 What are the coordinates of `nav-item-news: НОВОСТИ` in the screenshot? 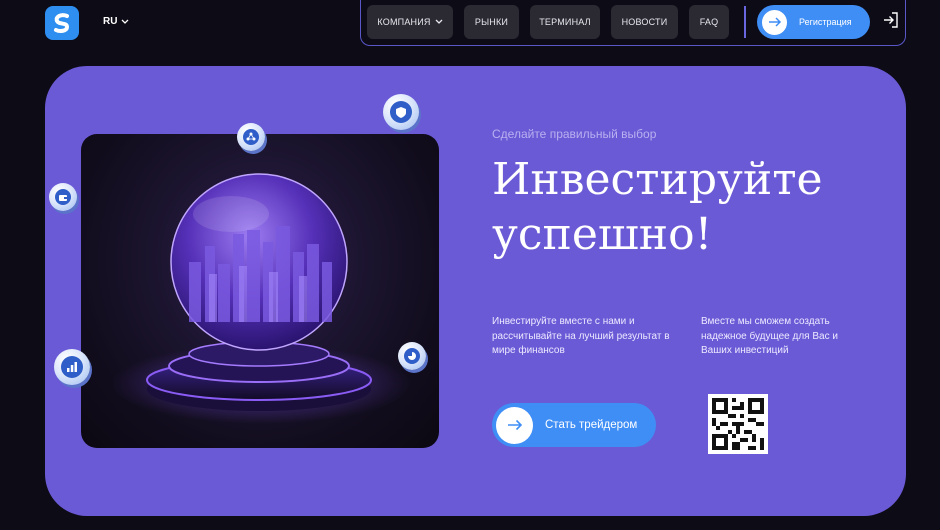 It's located at (644, 22).